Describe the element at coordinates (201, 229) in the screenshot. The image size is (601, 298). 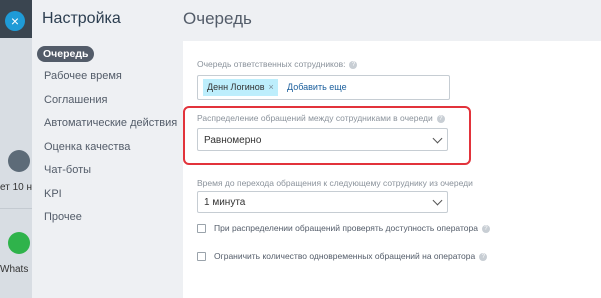
I see `check-availability-checkbox` at that location.